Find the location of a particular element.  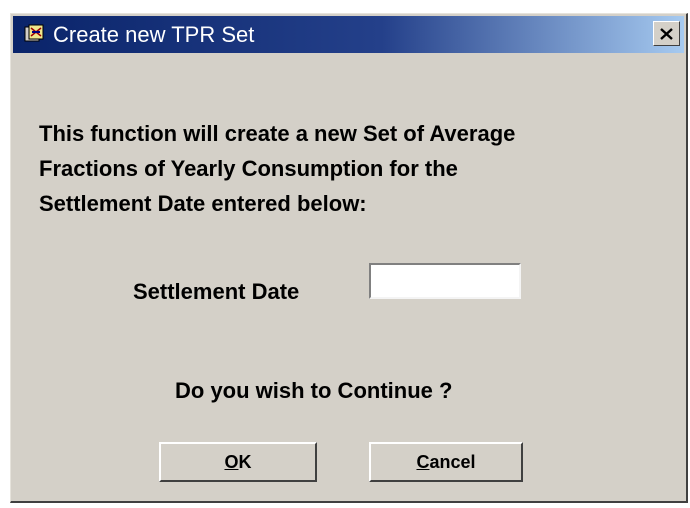

app-icon is located at coordinates (34, 34).